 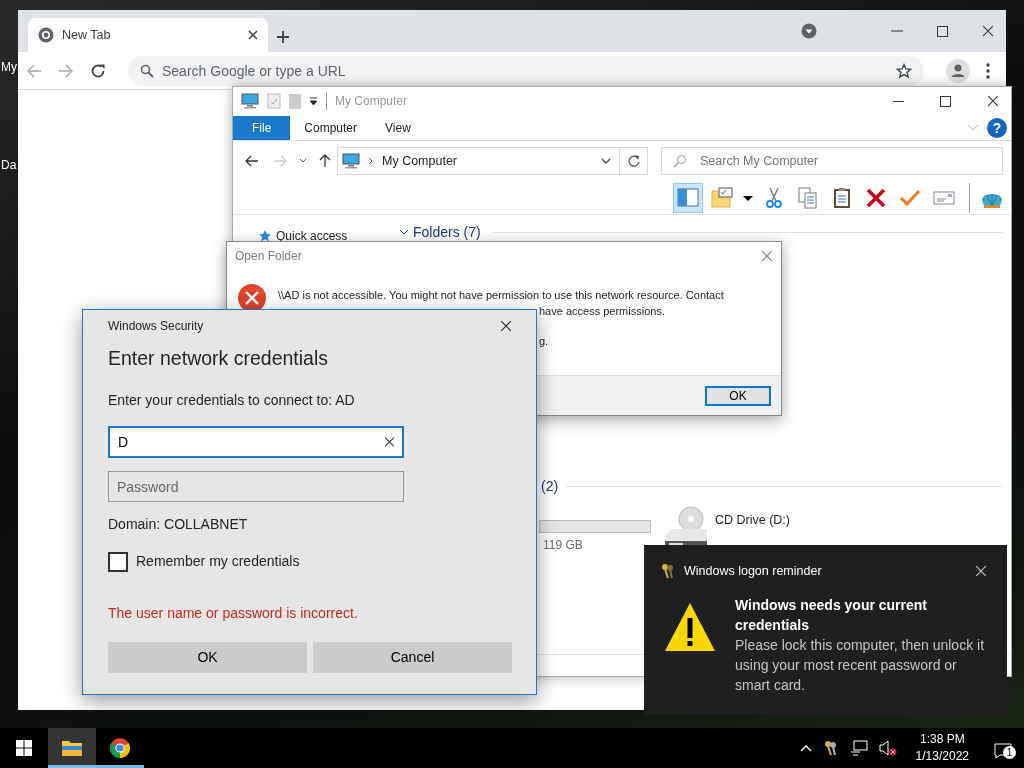 I want to click on chevron-icon, so click(x=371, y=161).